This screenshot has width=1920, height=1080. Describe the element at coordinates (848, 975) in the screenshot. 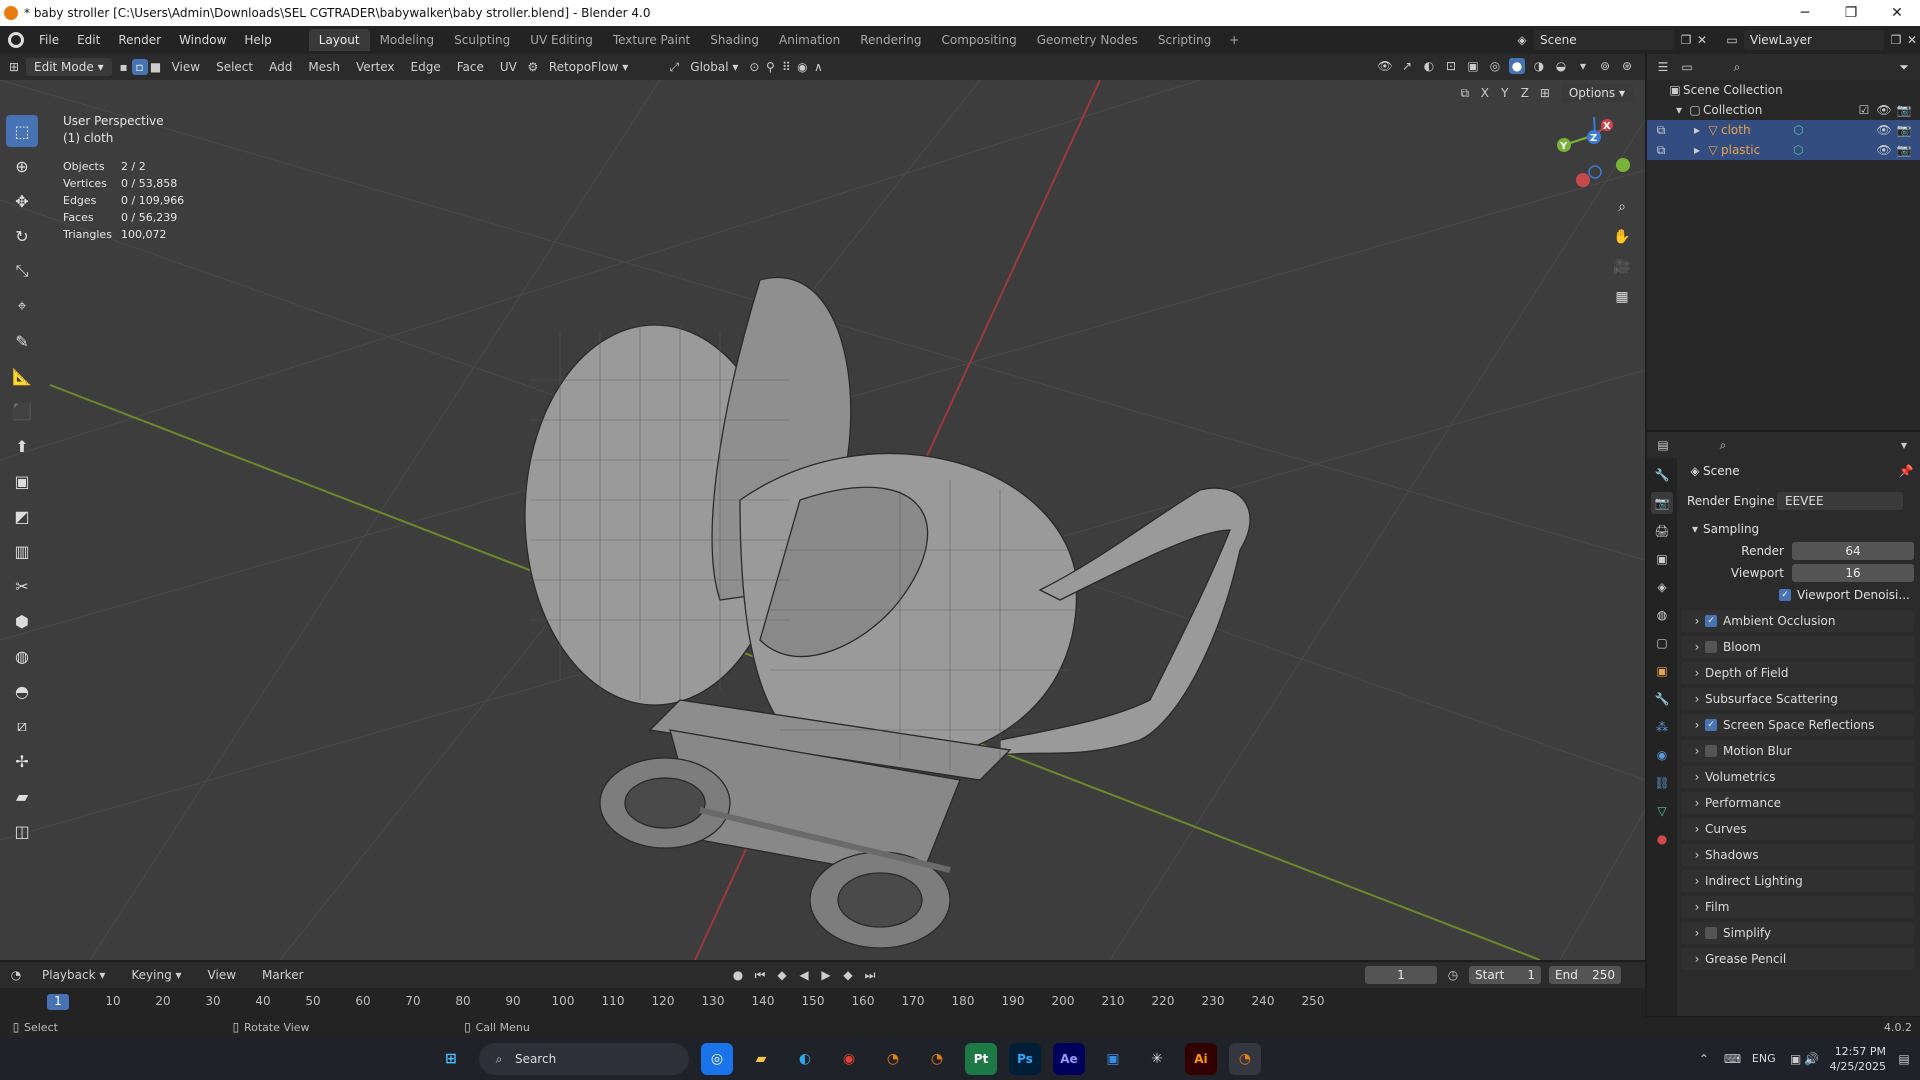

I see `next-keyframe-icon: ◆` at that location.